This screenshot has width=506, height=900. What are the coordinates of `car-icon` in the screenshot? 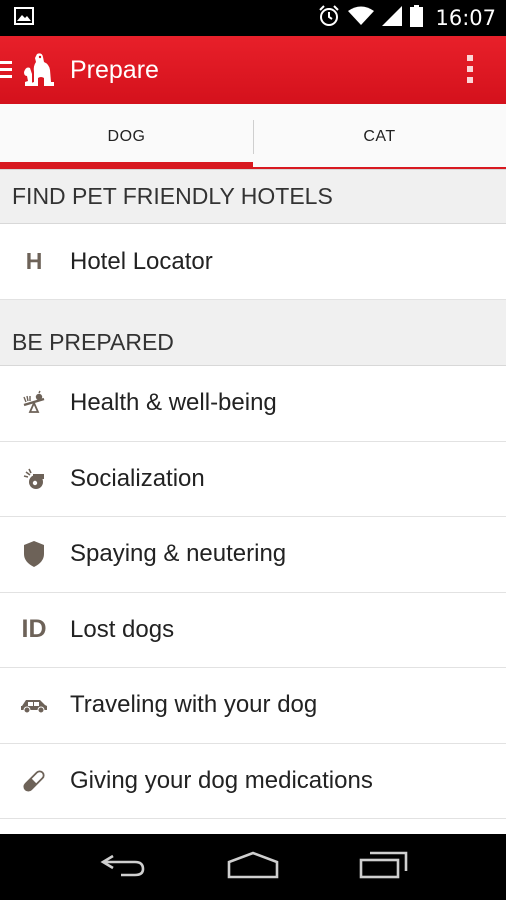 It's located at (35, 705).